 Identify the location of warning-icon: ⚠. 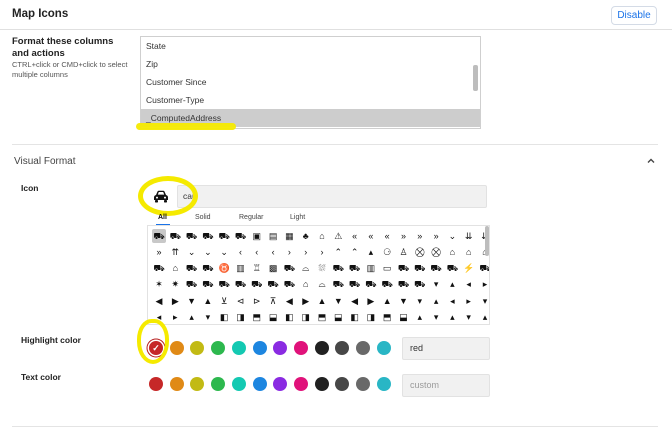
(338, 236).